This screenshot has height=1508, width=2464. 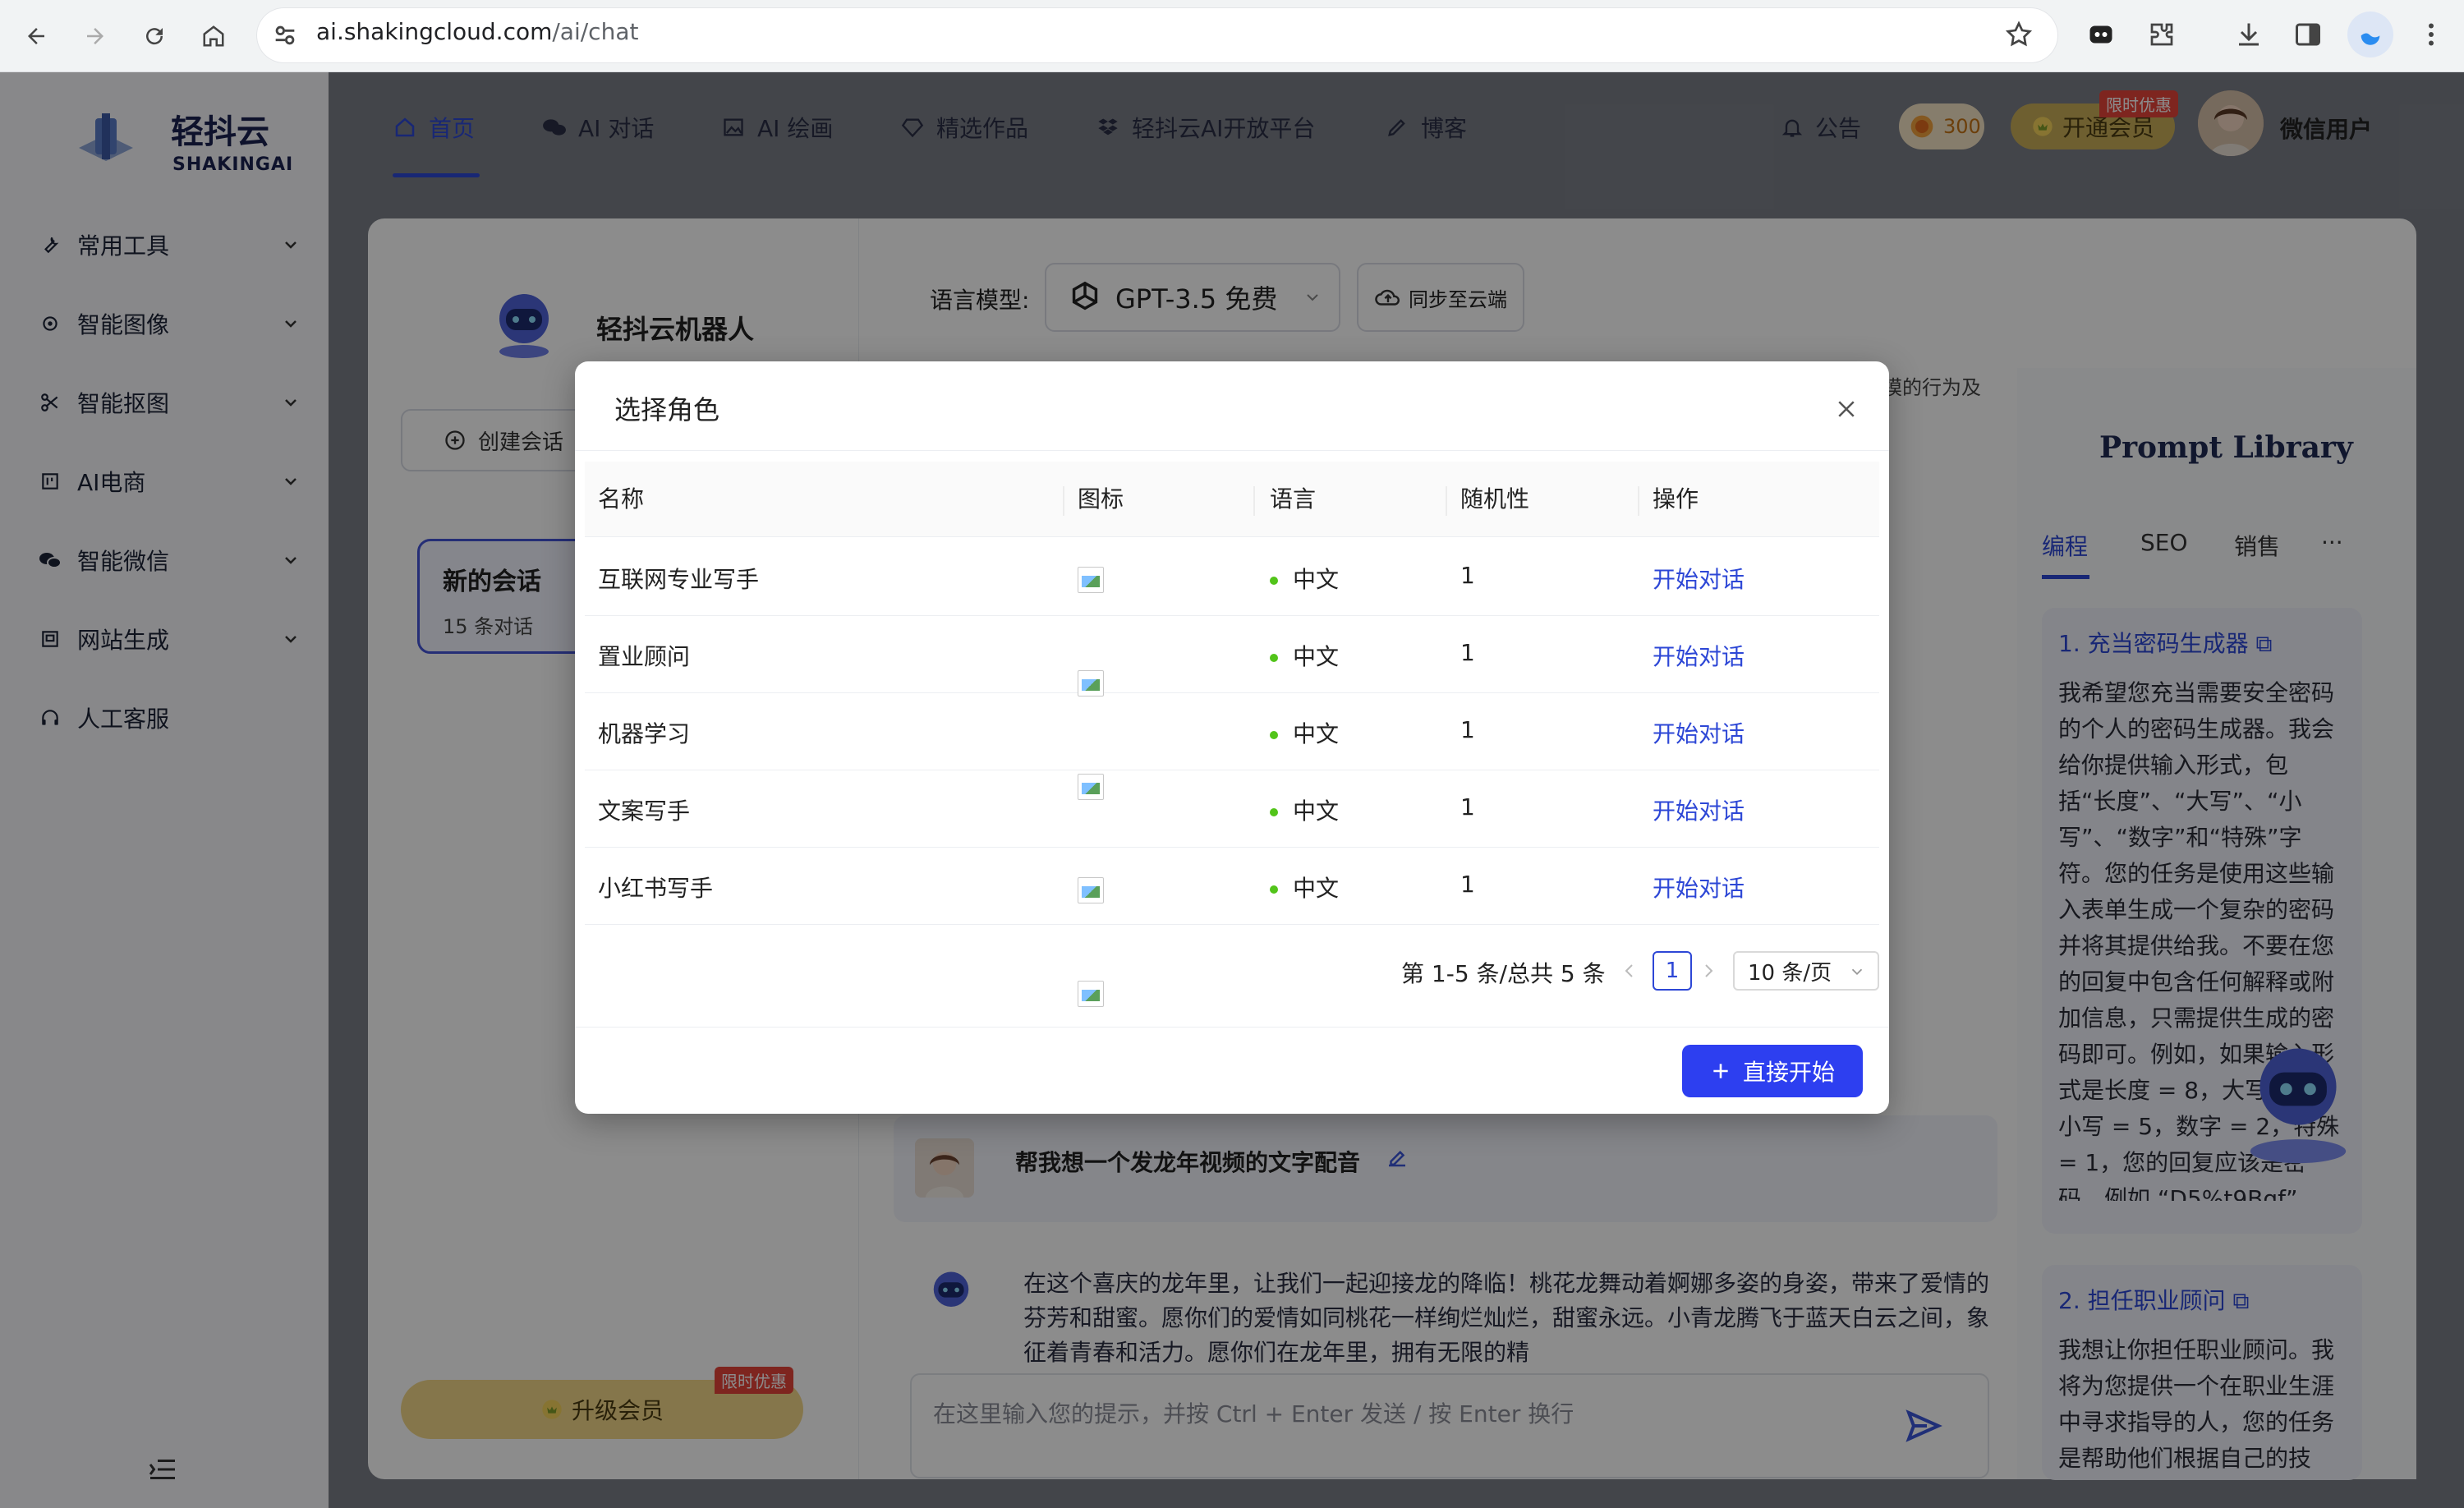 I want to click on column-header-icon: 图标, so click(x=1101, y=499).